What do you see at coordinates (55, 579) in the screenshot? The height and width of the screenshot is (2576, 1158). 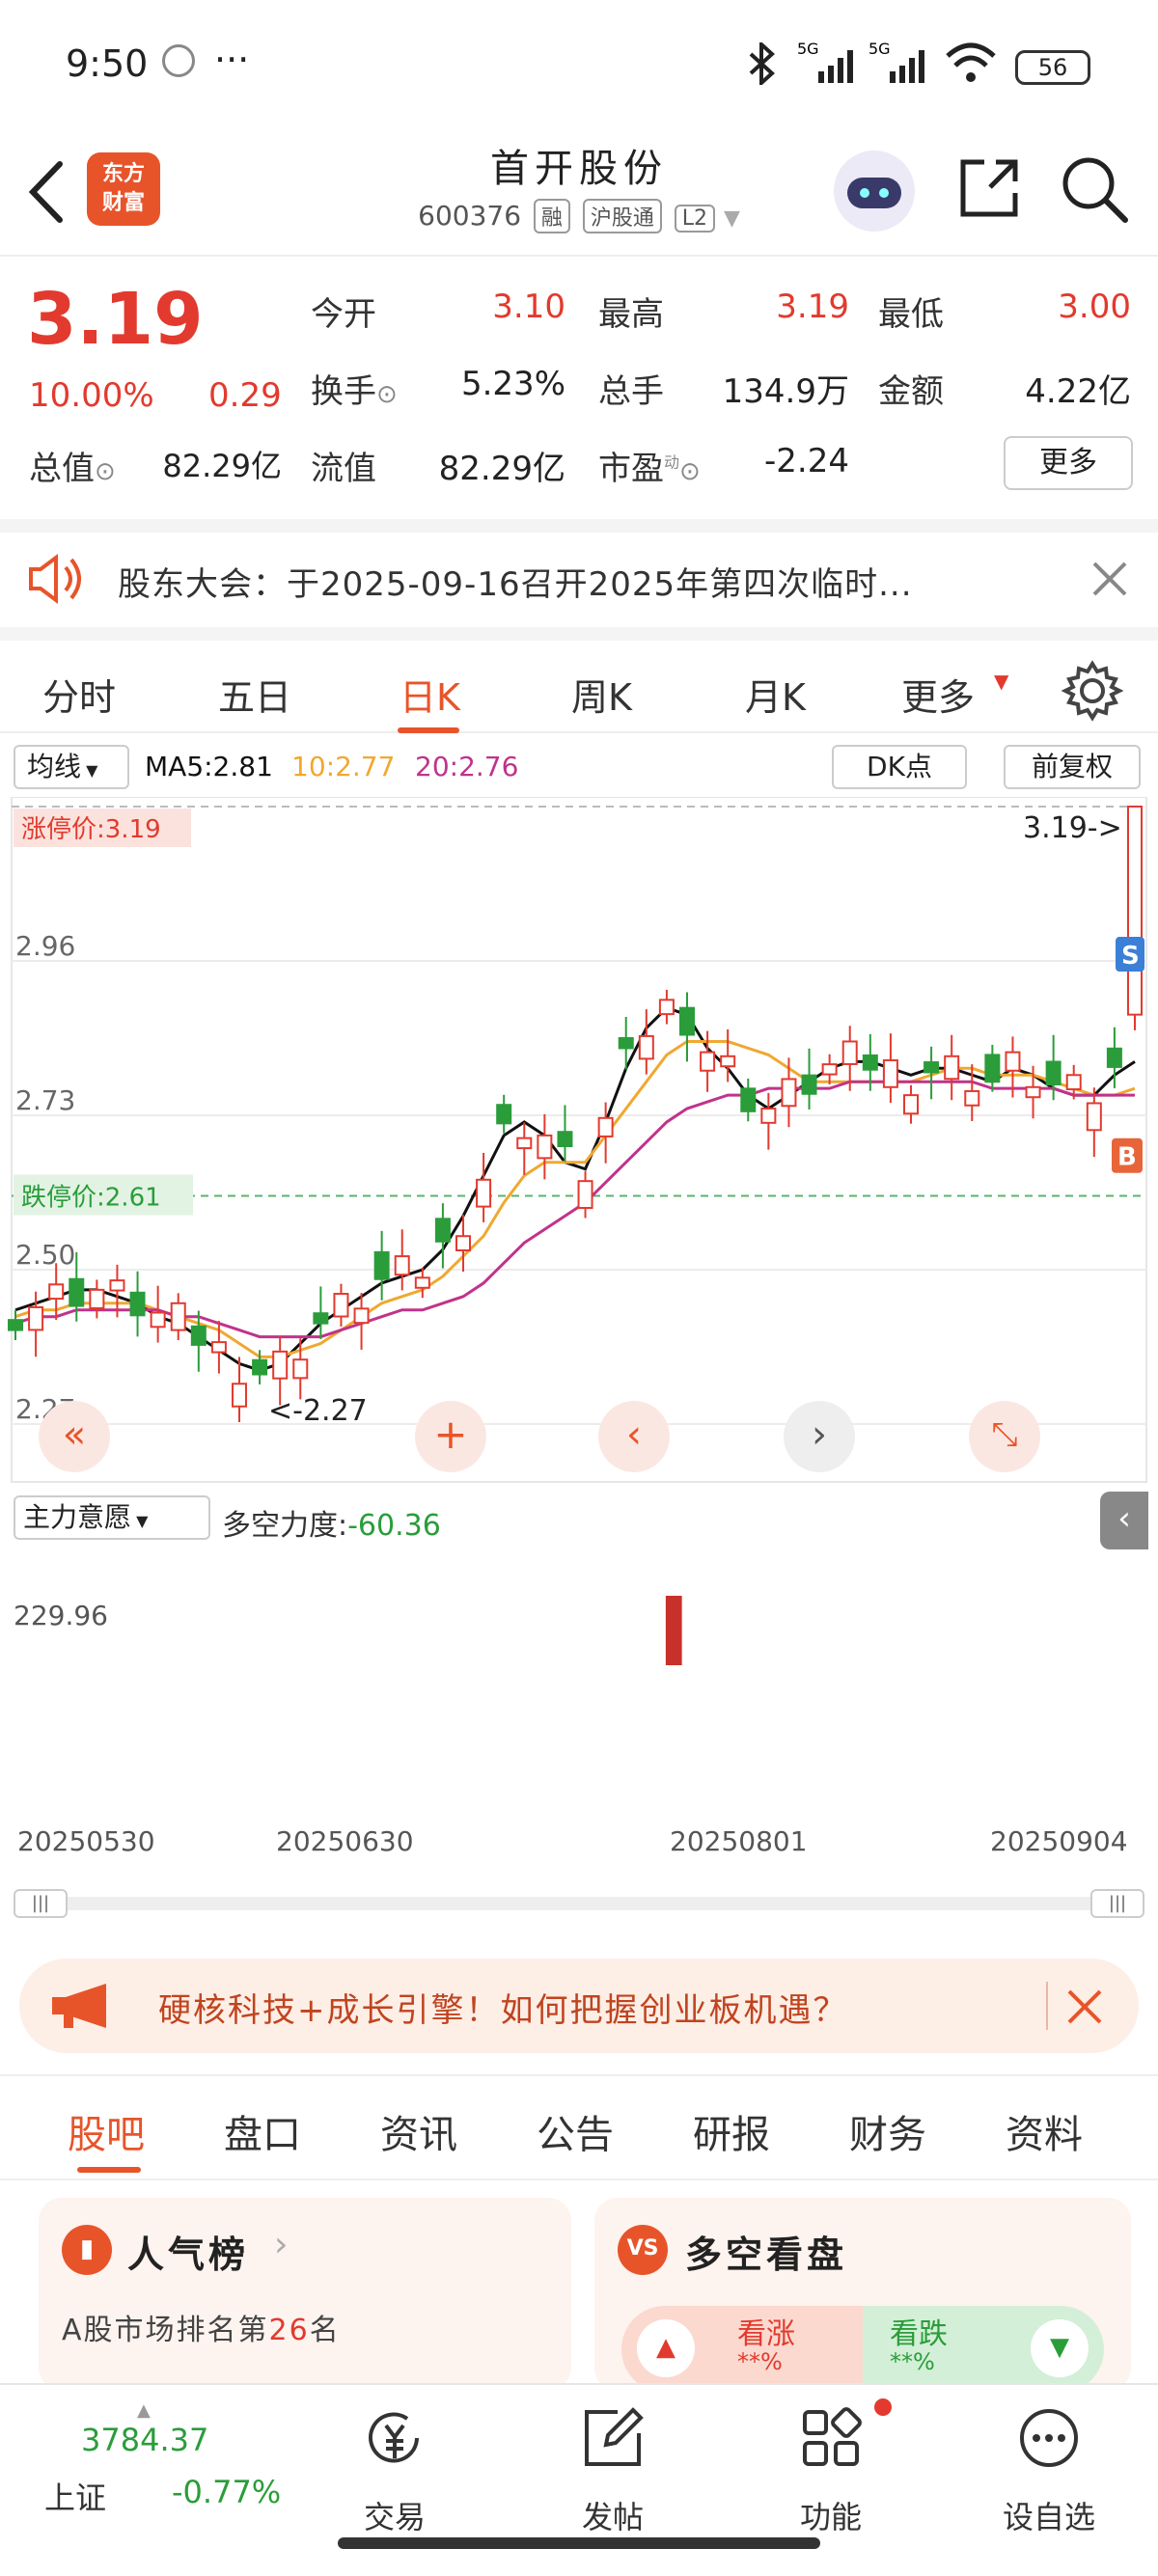 I see `speaker-icon` at bounding box center [55, 579].